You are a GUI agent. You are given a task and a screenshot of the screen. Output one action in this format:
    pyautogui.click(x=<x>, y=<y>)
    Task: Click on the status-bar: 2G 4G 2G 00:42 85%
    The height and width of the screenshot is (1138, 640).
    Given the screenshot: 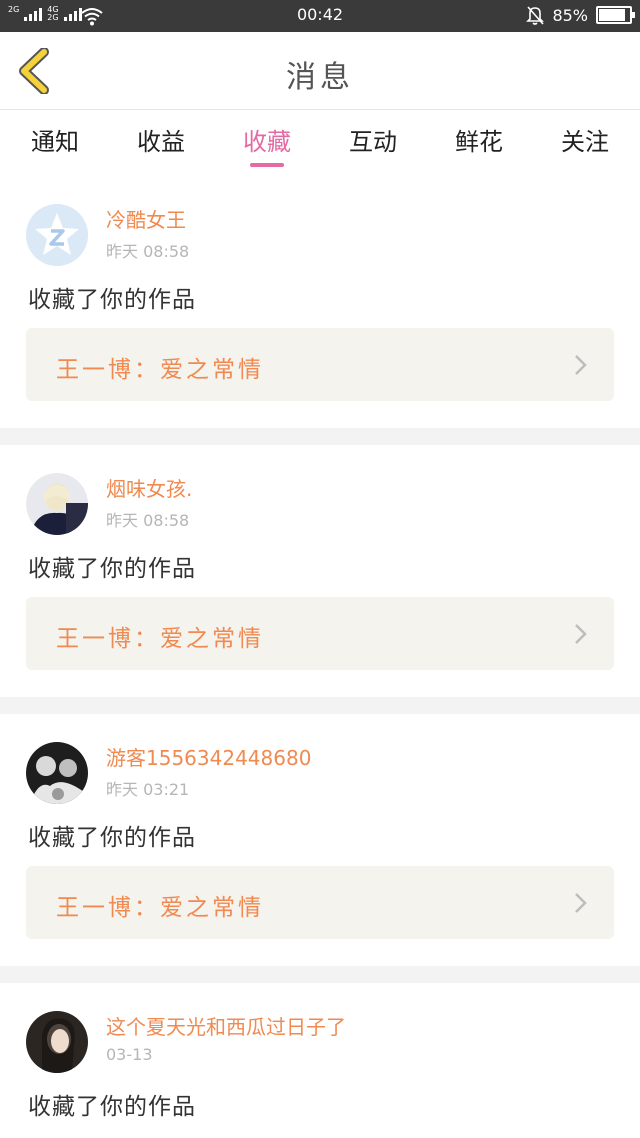 What is the action you would take?
    pyautogui.click(x=320, y=16)
    